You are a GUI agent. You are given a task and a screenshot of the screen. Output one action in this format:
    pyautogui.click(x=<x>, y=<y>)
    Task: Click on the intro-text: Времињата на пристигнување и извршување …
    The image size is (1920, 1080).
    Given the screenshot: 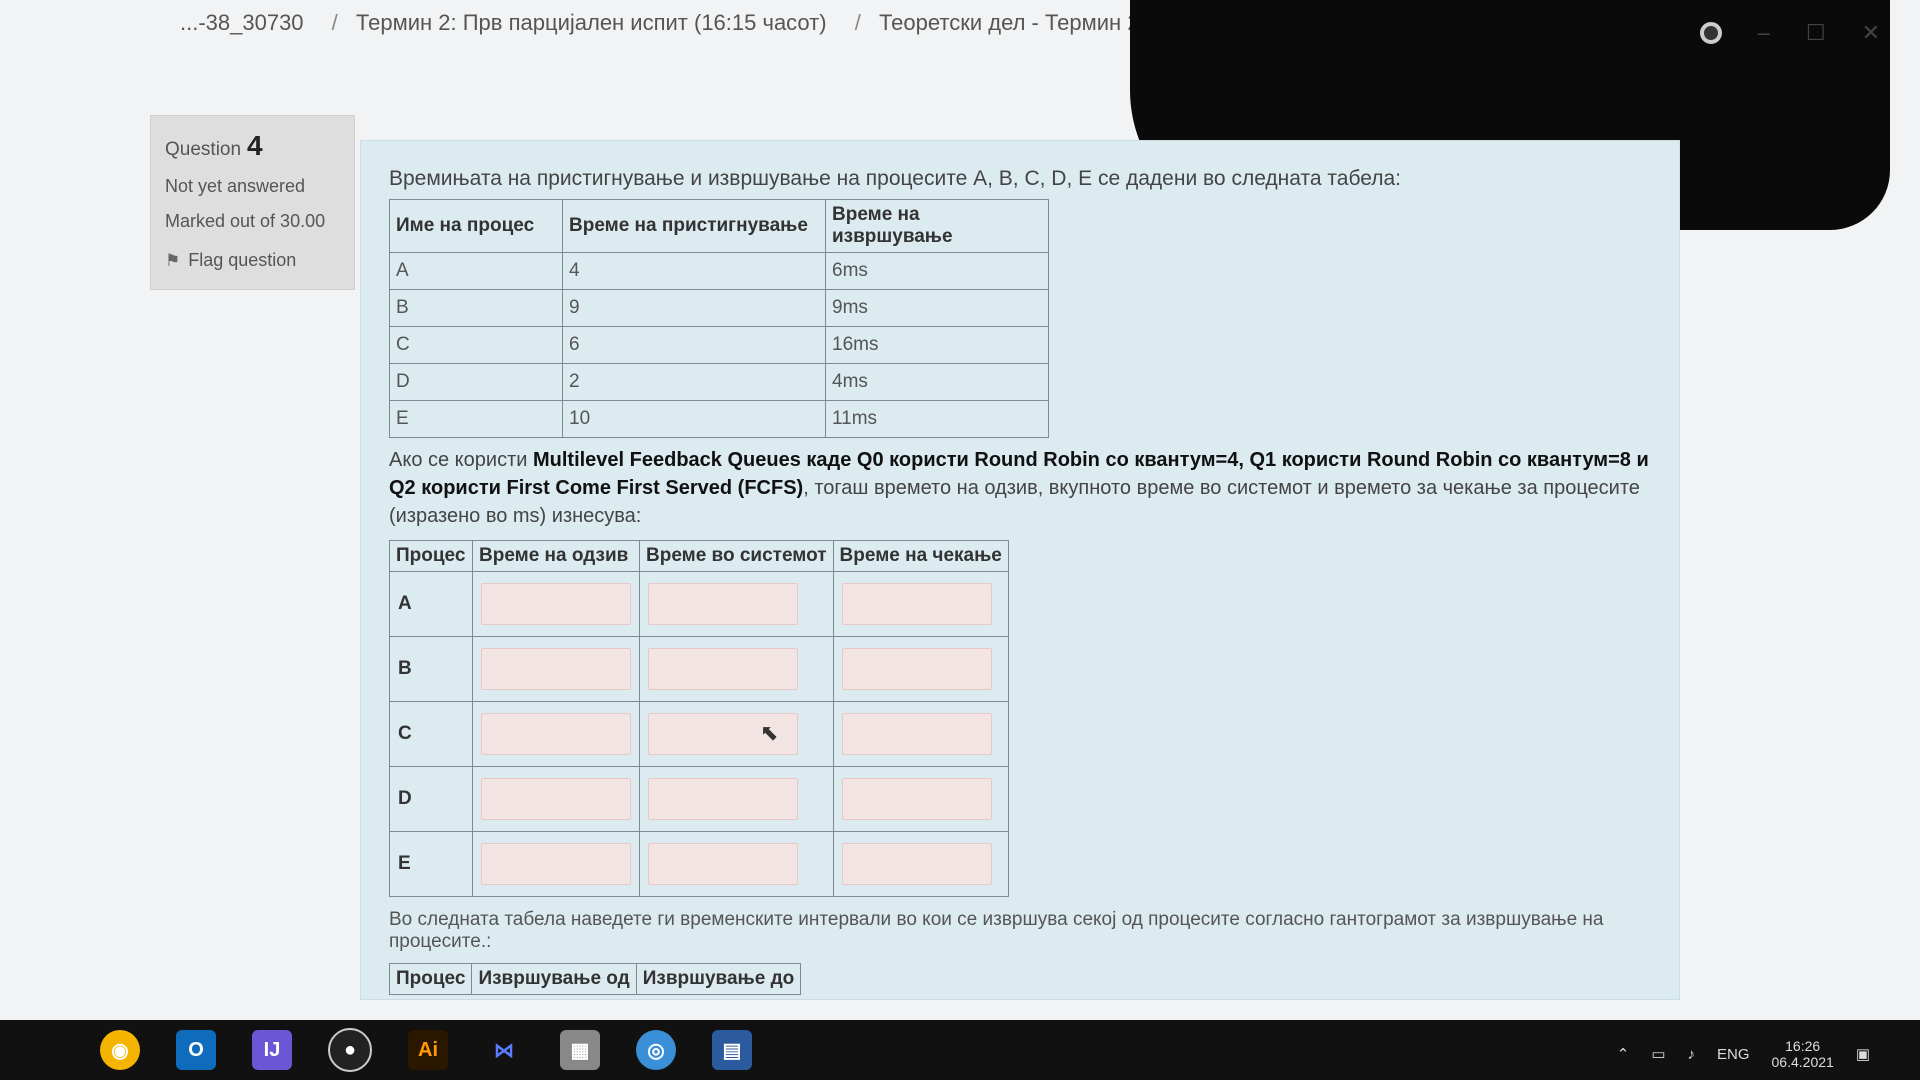 What is the action you would take?
    pyautogui.click(x=895, y=178)
    